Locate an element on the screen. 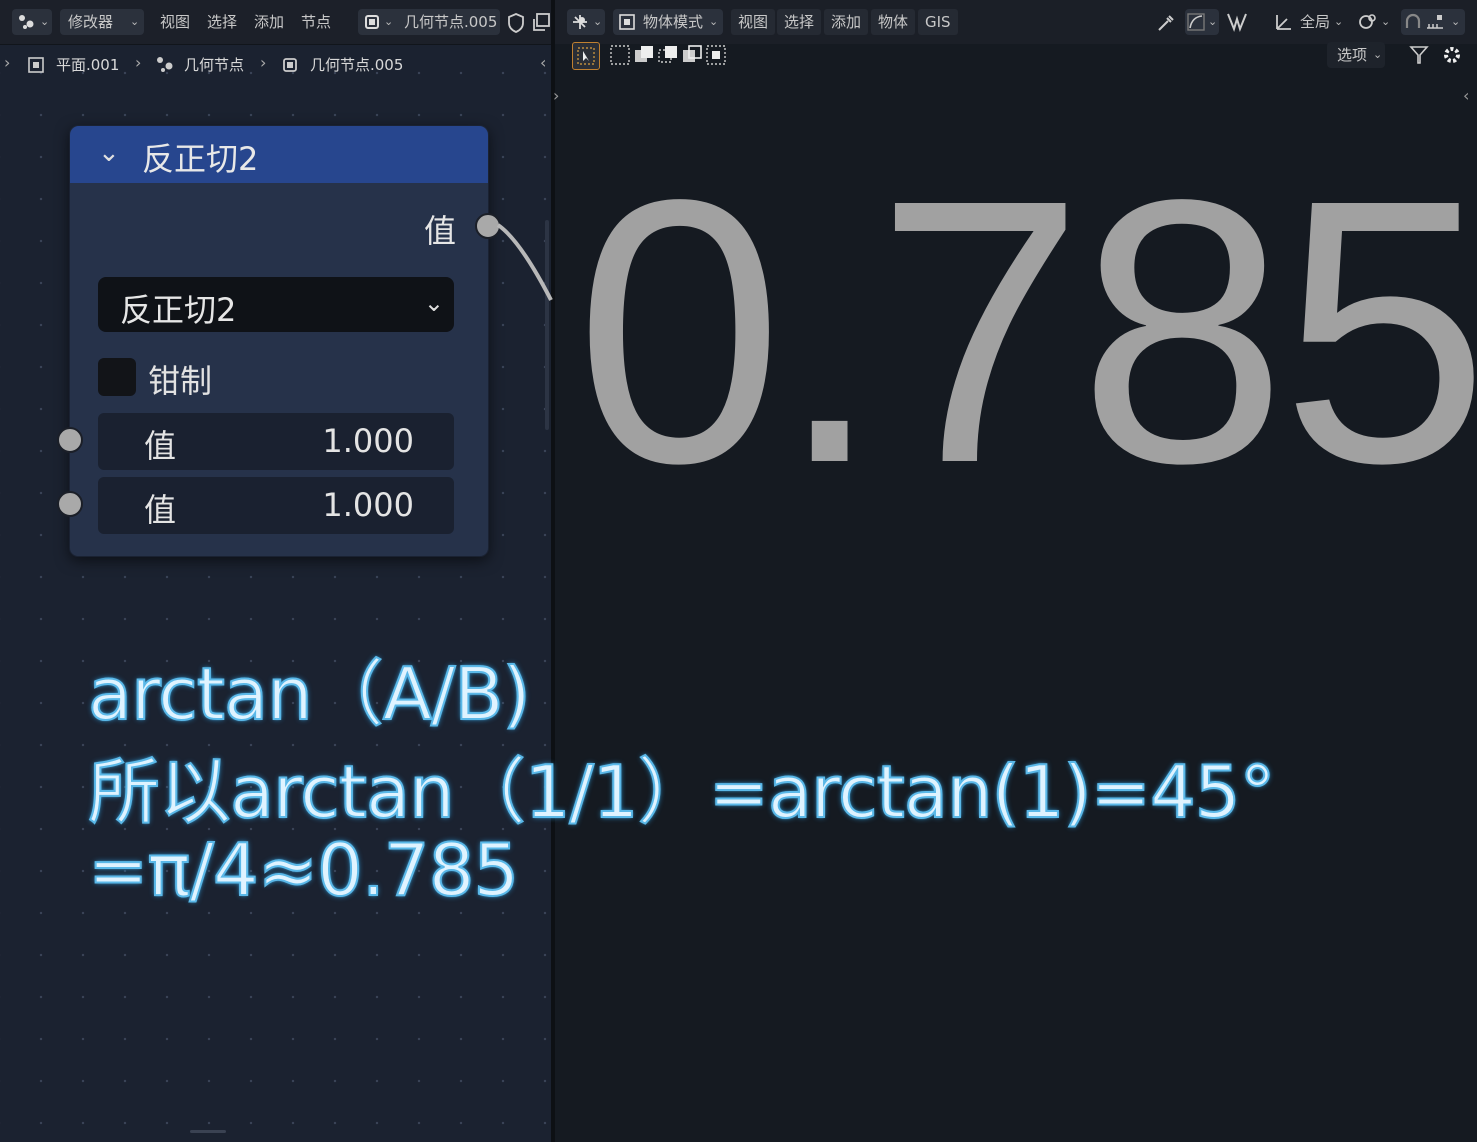  snap-curve-dropdown: ⌄ is located at coordinates (1202, 22).